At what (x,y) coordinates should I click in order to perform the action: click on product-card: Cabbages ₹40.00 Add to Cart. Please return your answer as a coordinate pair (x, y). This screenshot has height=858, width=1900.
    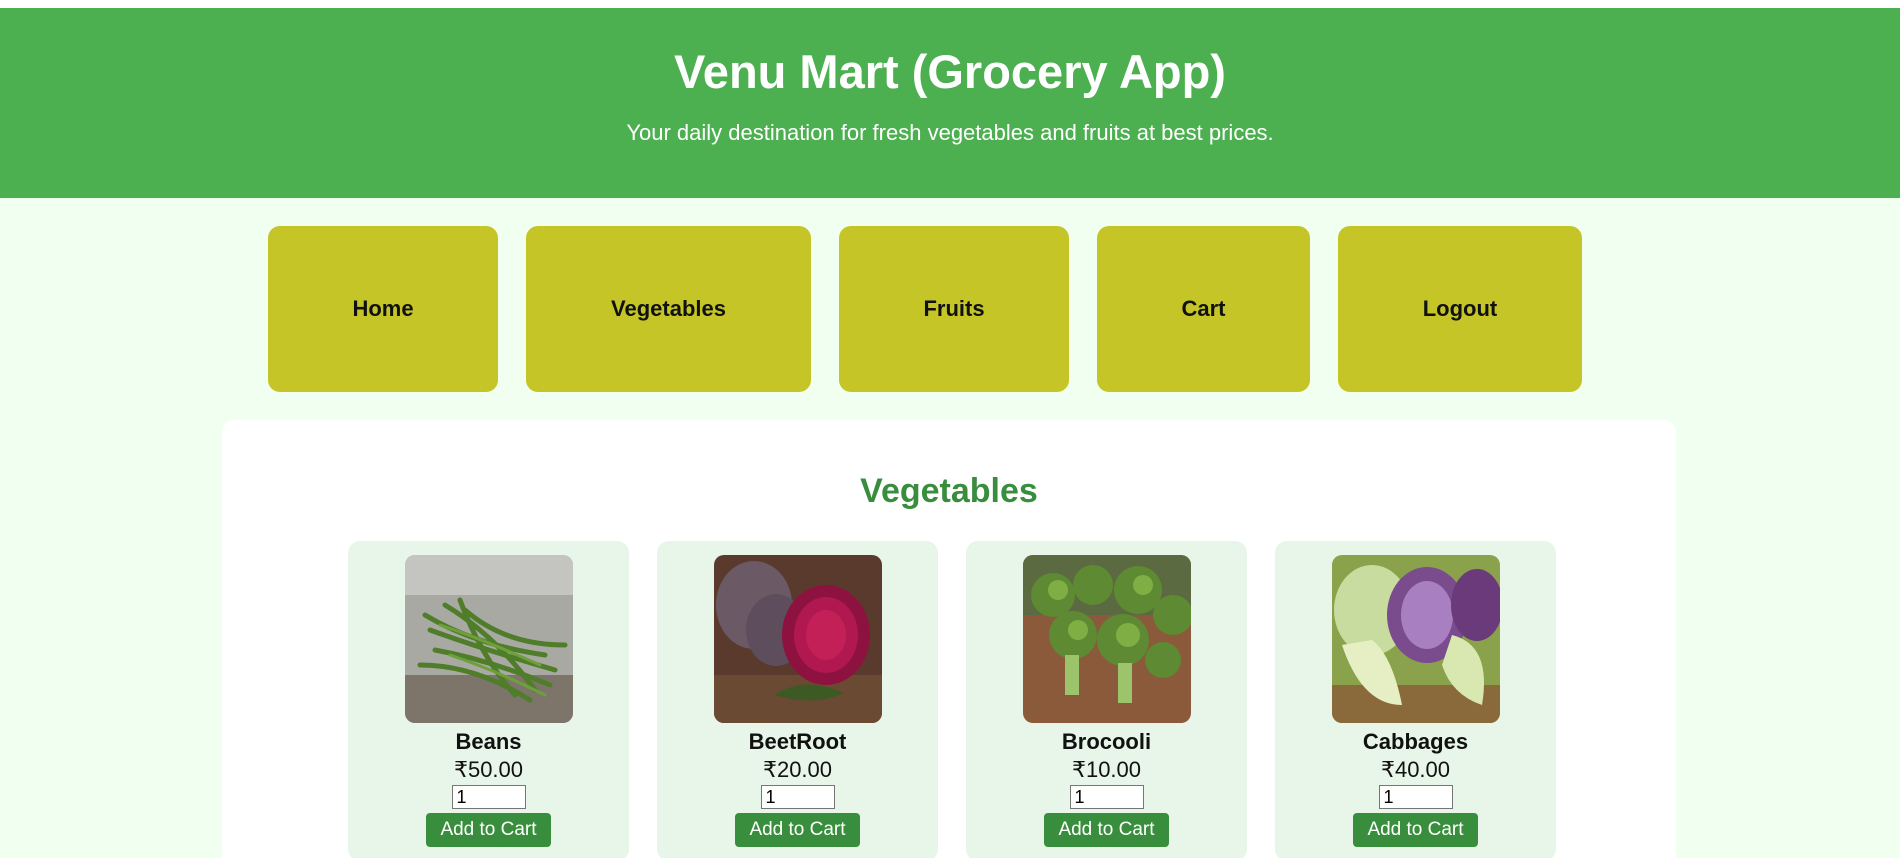
    Looking at the image, I should click on (1415, 699).